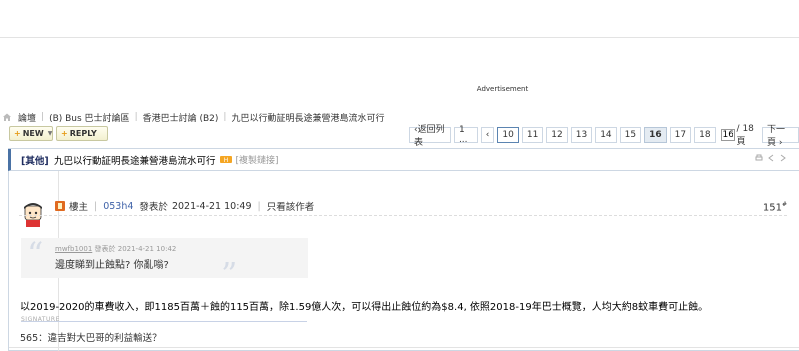  I want to click on signature-text: 565：違吉對大巴哥的利益輸送？, so click(91, 338).